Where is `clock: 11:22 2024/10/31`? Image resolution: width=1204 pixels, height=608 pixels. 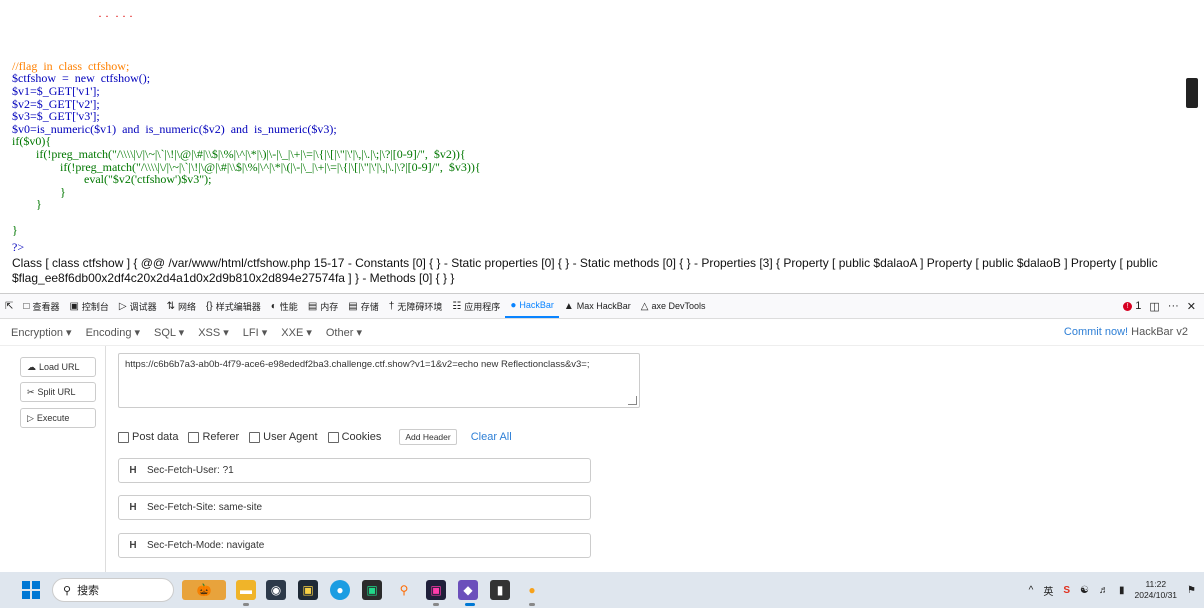 clock: 11:22 2024/10/31 is located at coordinates (1155, 590).